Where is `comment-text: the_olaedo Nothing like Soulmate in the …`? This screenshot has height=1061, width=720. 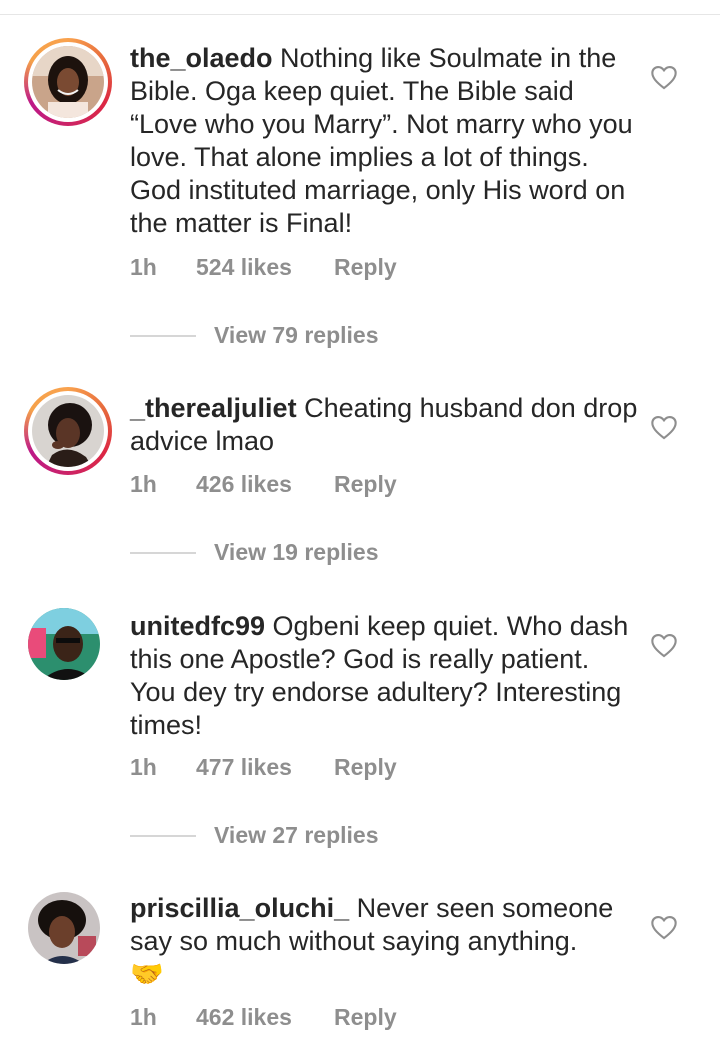
comment-text: the_olaedo Nothing like Soulmate in the … is located at coordinates (385, 141).